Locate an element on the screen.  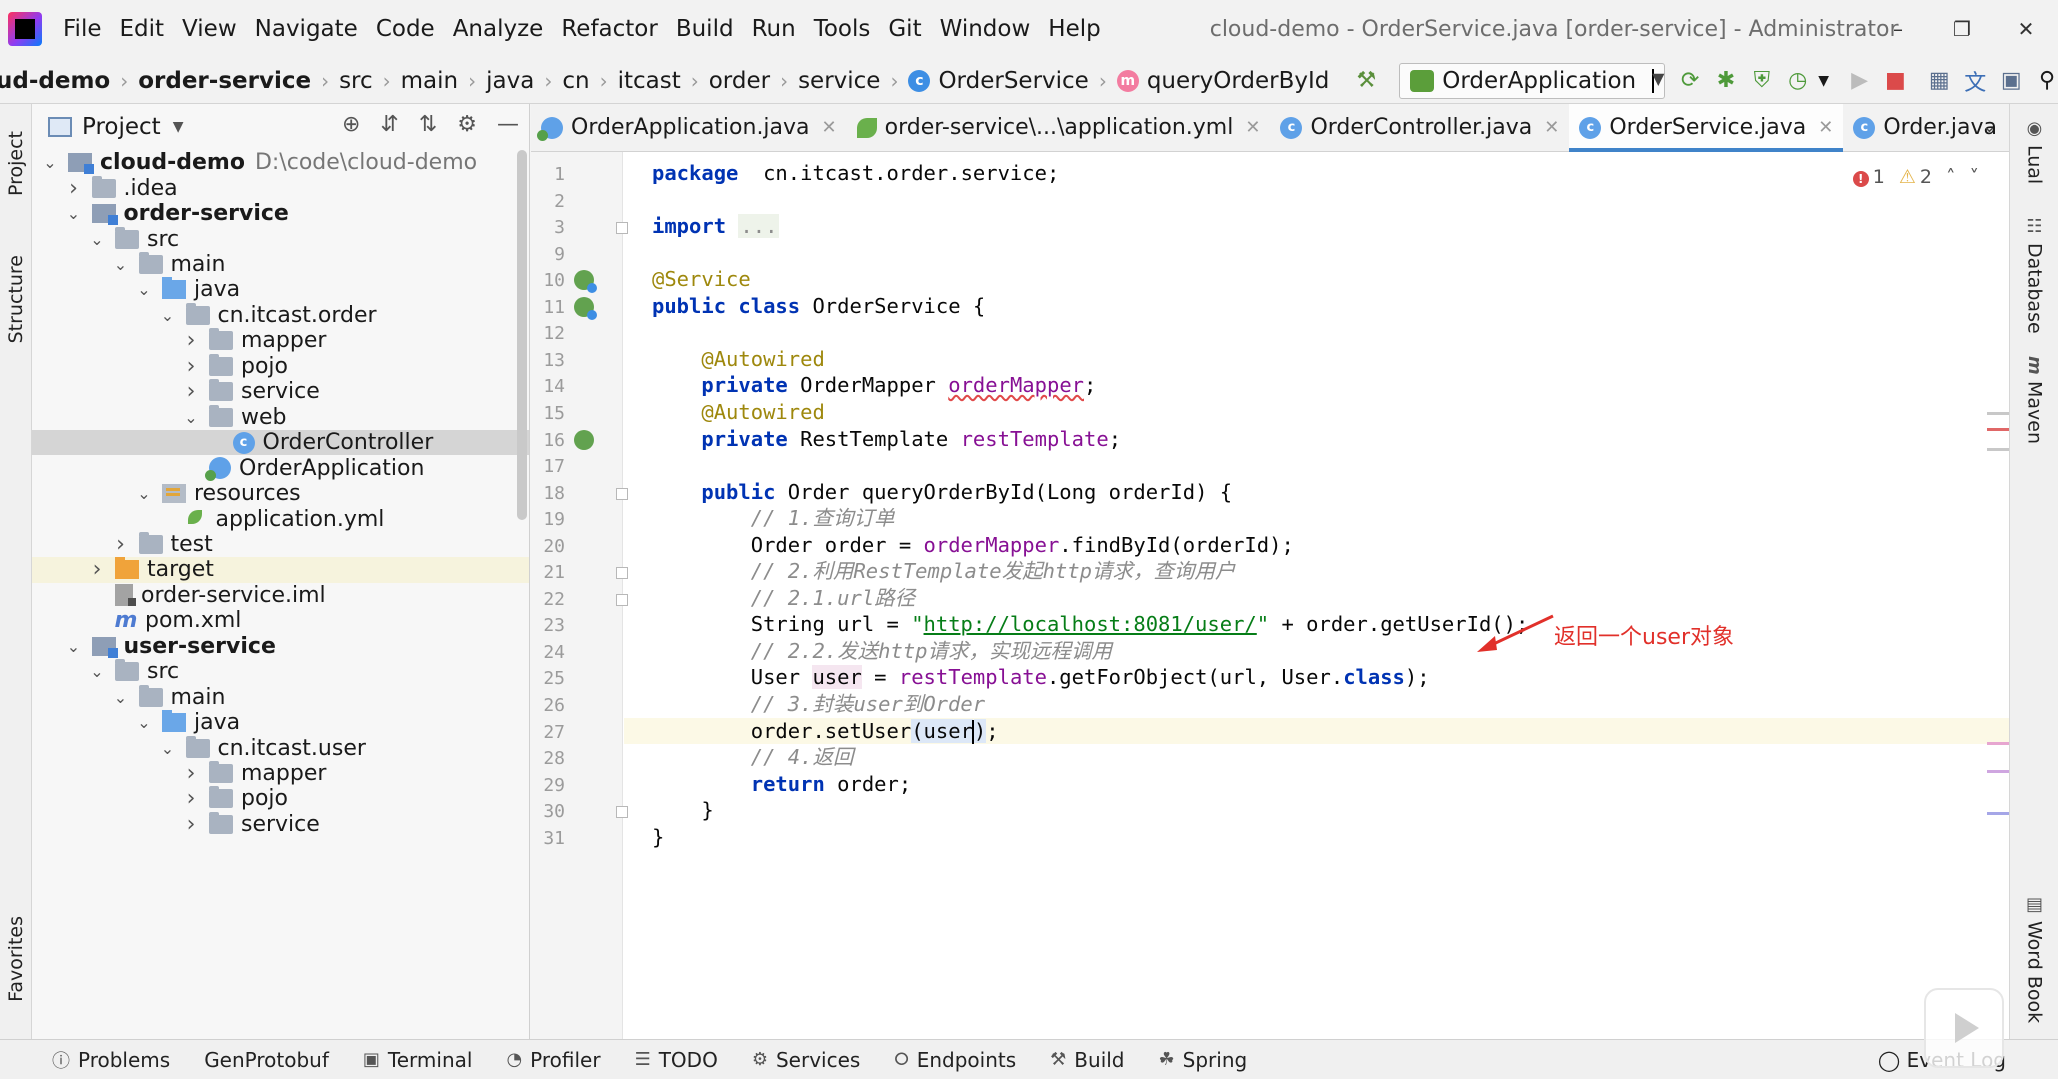
gear-icon: ⚙ is located at coordinates (467, 124).